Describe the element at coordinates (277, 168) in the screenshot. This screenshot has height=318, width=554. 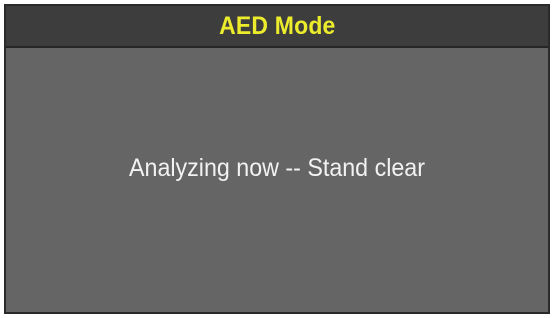
I see `status-message: Analyzing now -- Stand clear` at that location.